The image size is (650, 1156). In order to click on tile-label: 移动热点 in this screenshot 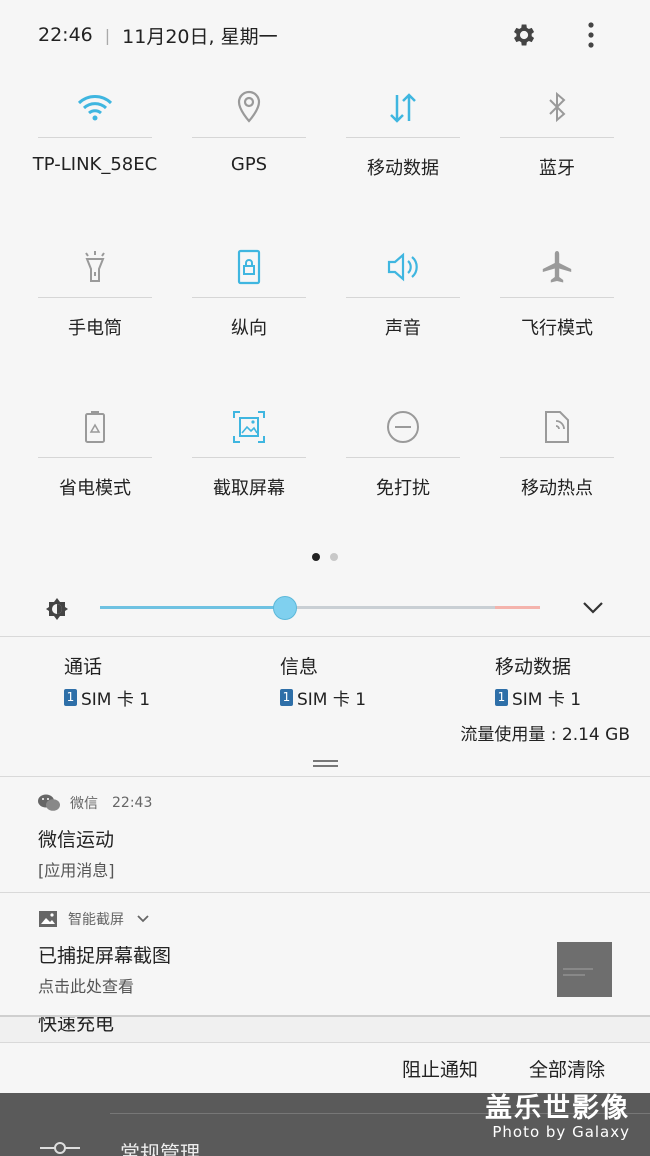, I will do `click(557, 488)`.